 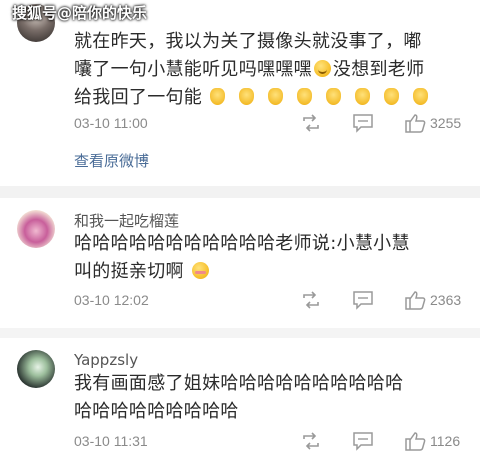 I want to click on comment-time: 03-10 11:31, so click(x=111, y=441).